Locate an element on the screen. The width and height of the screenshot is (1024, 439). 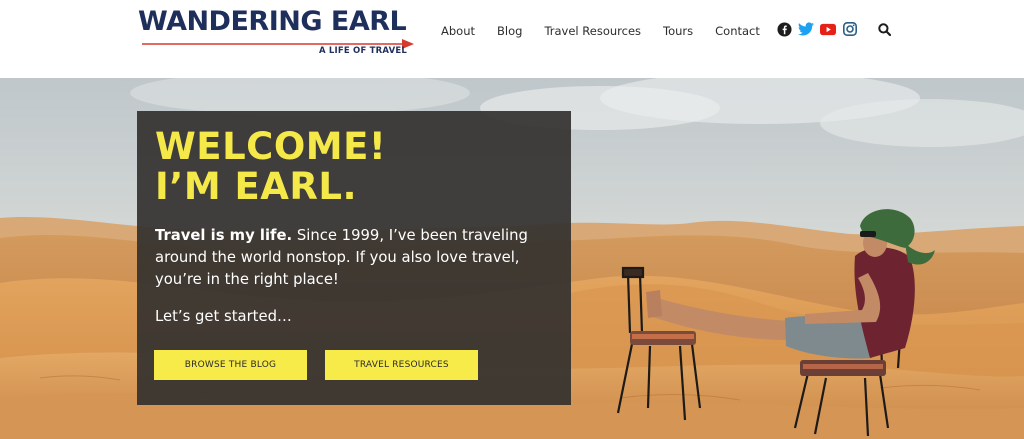
social-links is located at coordinates (820, 29).